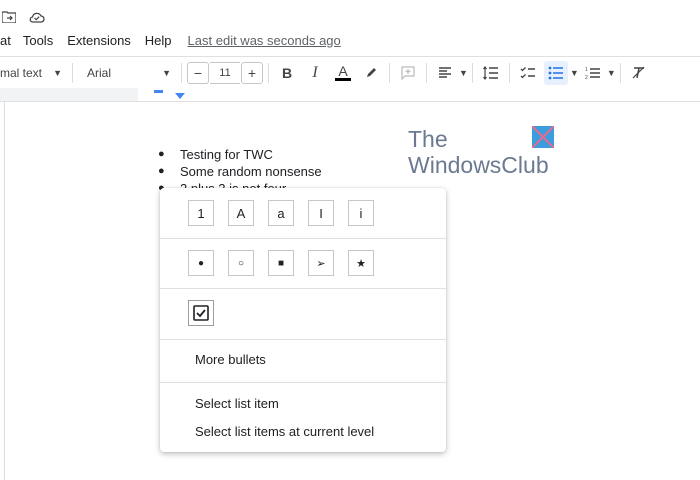 This screenshot has height=480, width=700. Describe the element at coordinates (361, 263) in the screenshot. I see `preset-star: ★` at that location.